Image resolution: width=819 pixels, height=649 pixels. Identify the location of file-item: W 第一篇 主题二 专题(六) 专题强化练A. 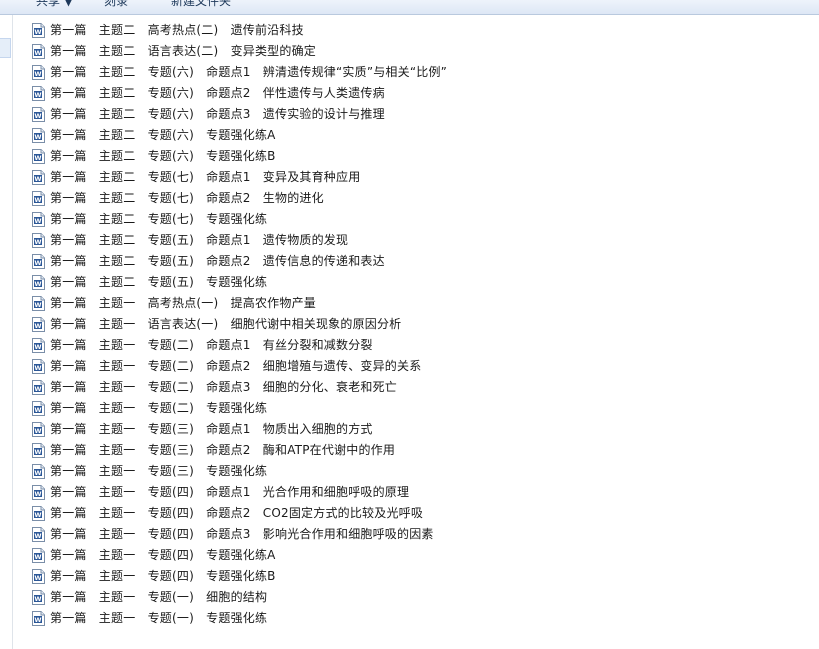
(418, 135).